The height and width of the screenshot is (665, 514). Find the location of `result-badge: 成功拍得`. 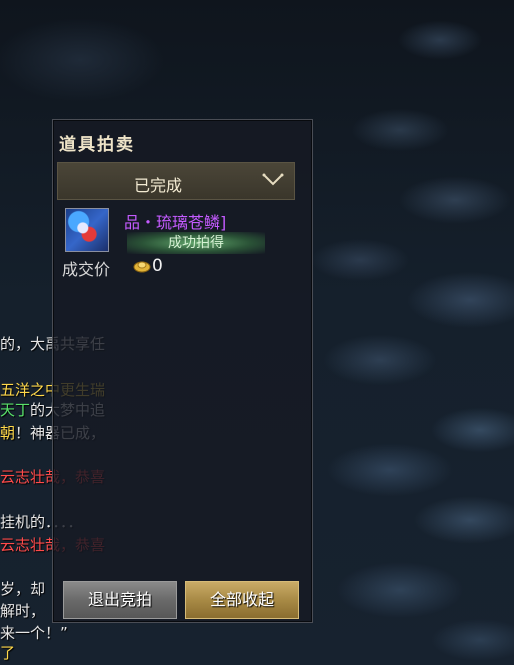

result-badge: 成功拍得 is located at coordinates (196, 243).